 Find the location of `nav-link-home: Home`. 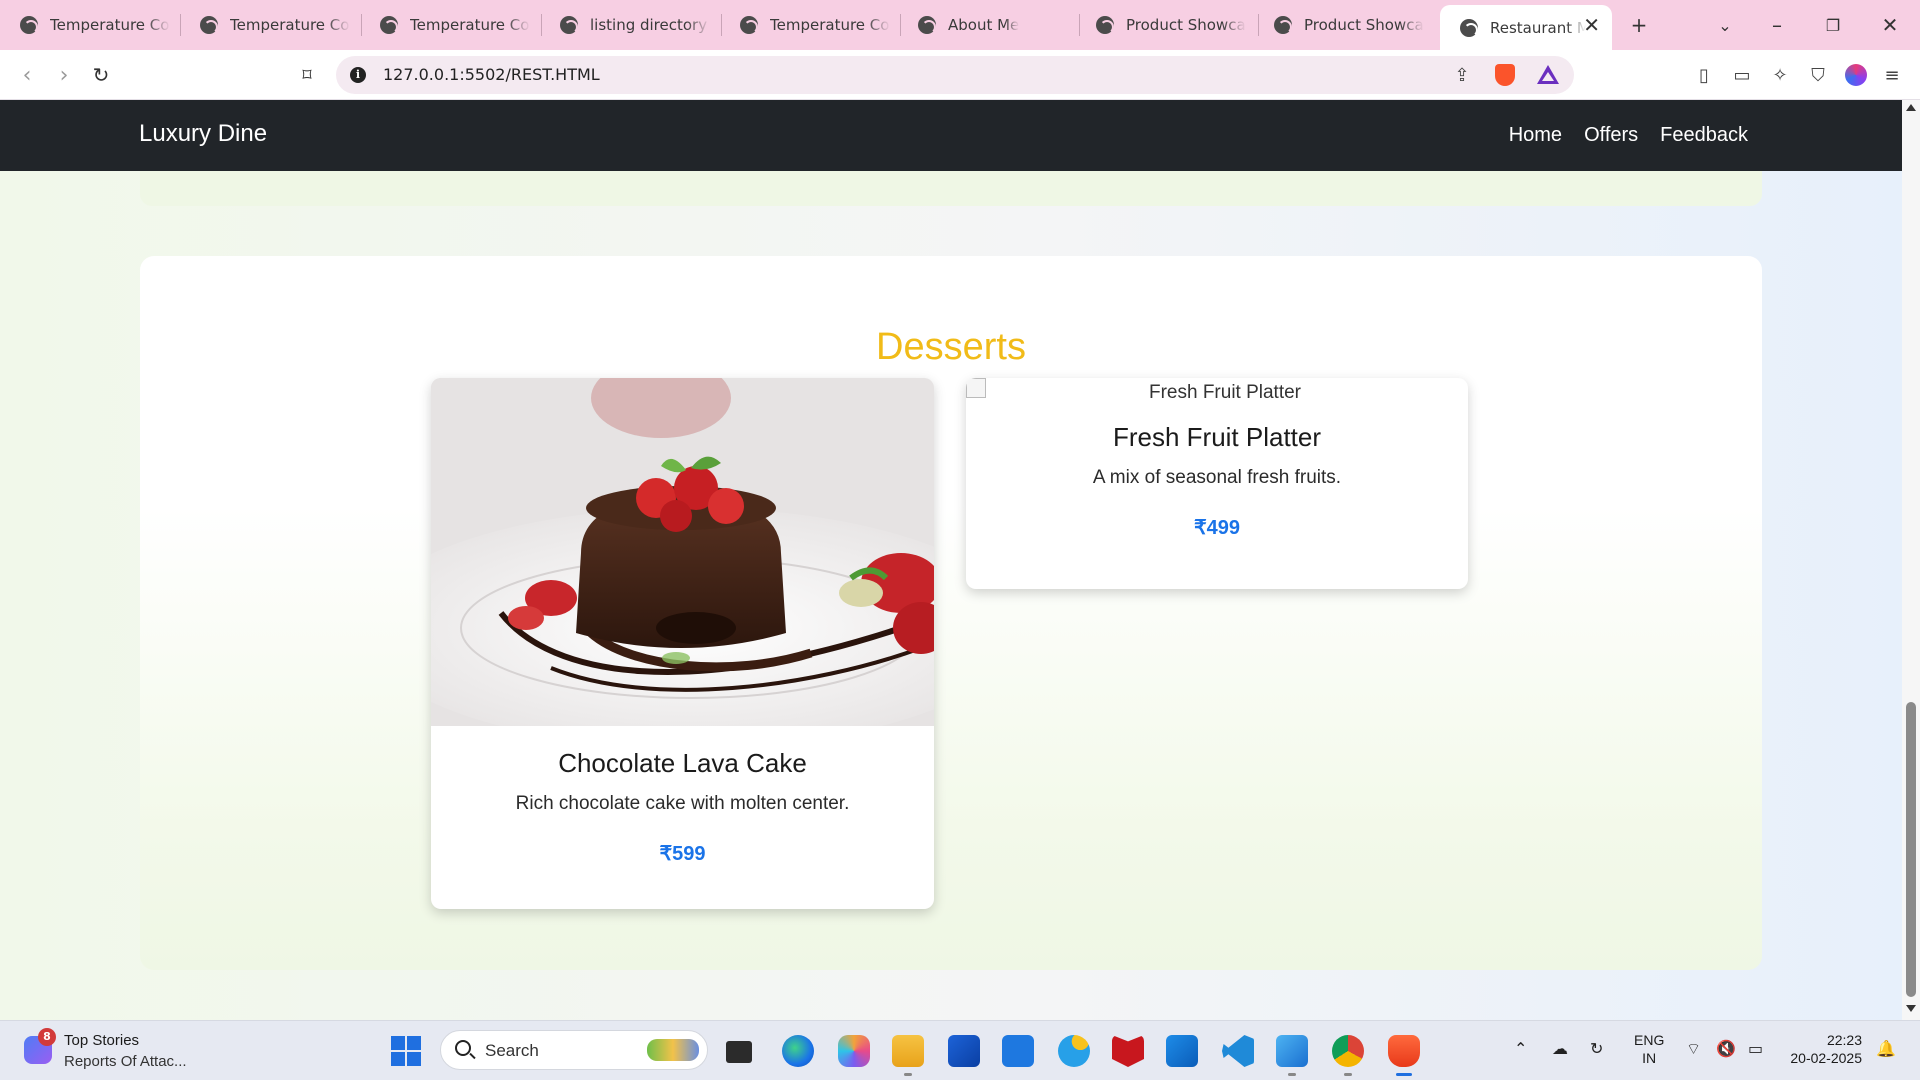

nav-link-home: Home is located at coordinates (1535, 135).